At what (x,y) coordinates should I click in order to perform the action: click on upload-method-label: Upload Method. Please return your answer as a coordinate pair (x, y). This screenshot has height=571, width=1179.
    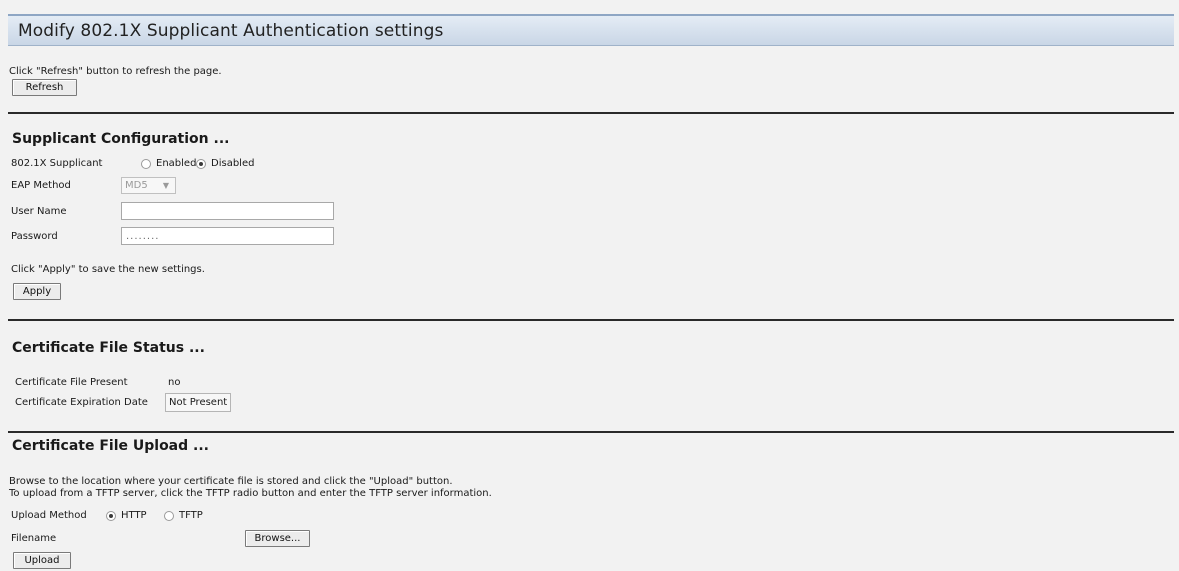
    Looking at the image, I should click on (49, 515).